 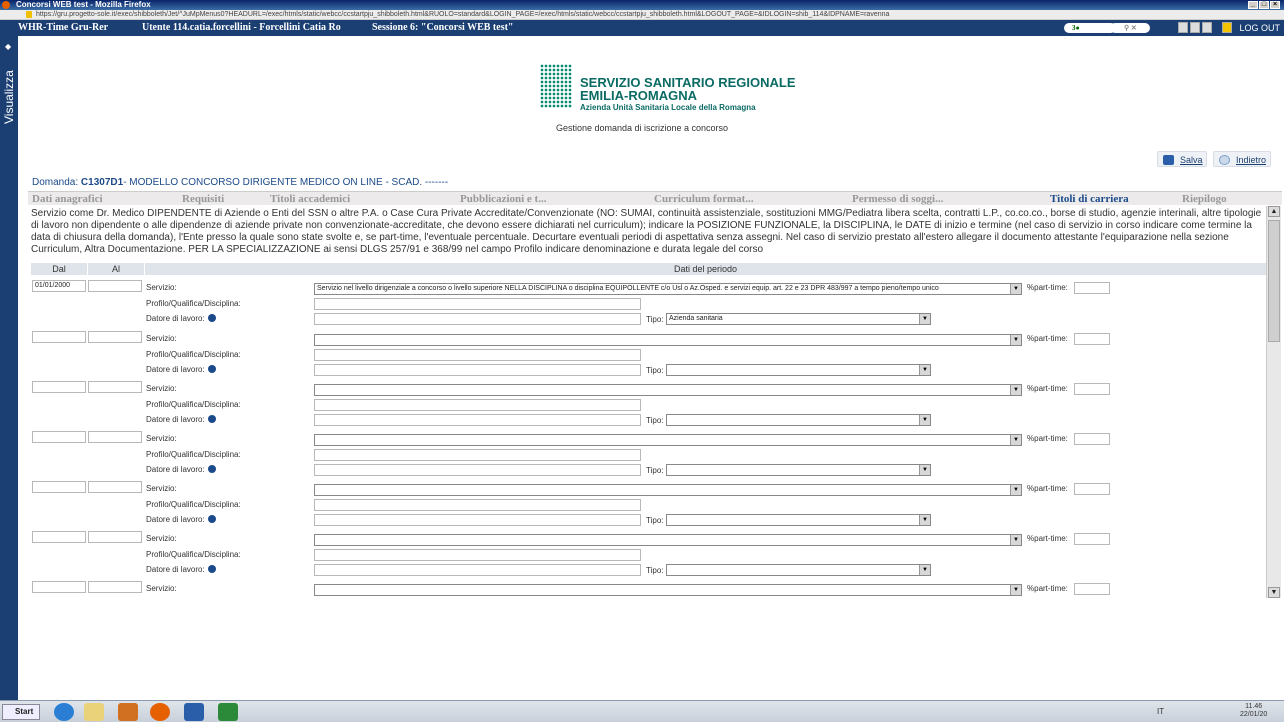 What do you see at coordinates (1127, 28) in the screenshot?
I see `search-icon: ⚲` at bounding box center [1127, 28].